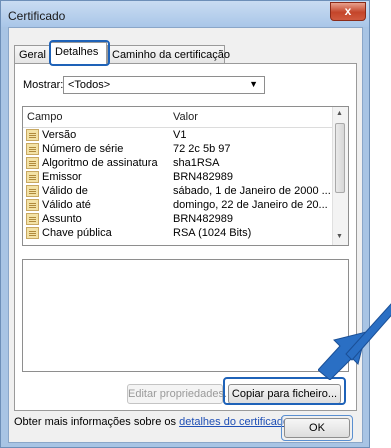 This screenshot has height=448, width=391. What do you see at coordinates (202, 149) in the screenshot?
I see `field-value: 72 2c 5b 97` at bounding box center [202, 149].